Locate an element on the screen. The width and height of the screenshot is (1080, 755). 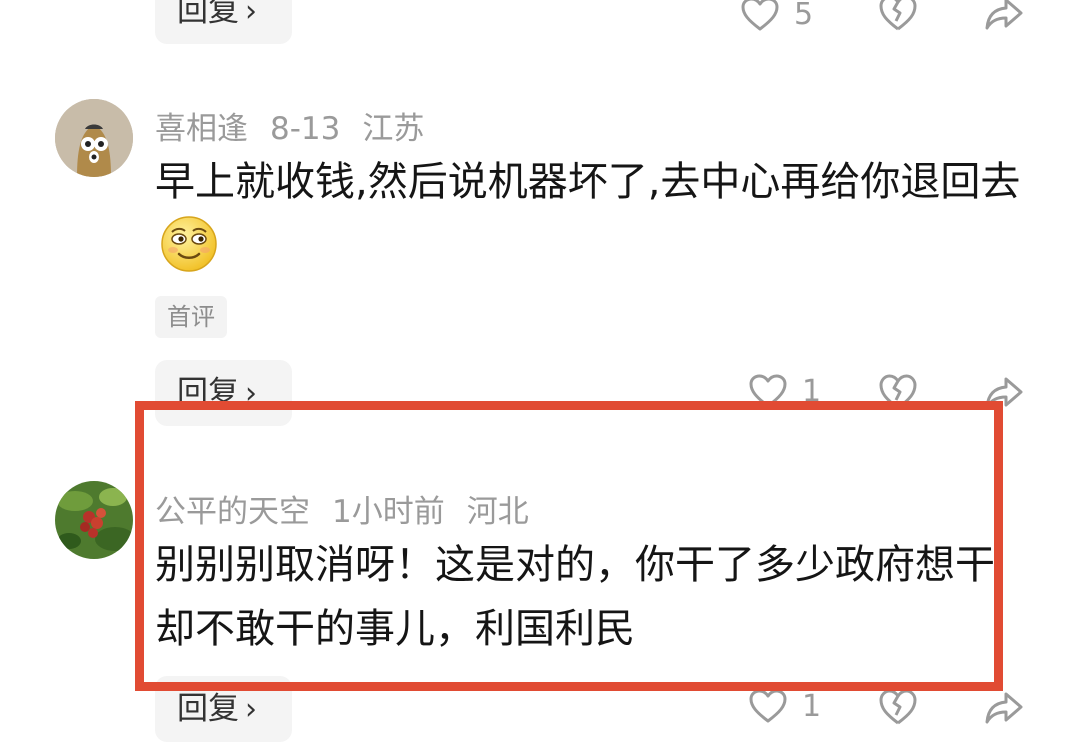
username: 喜相逢 is located at coordinates (201, 129).